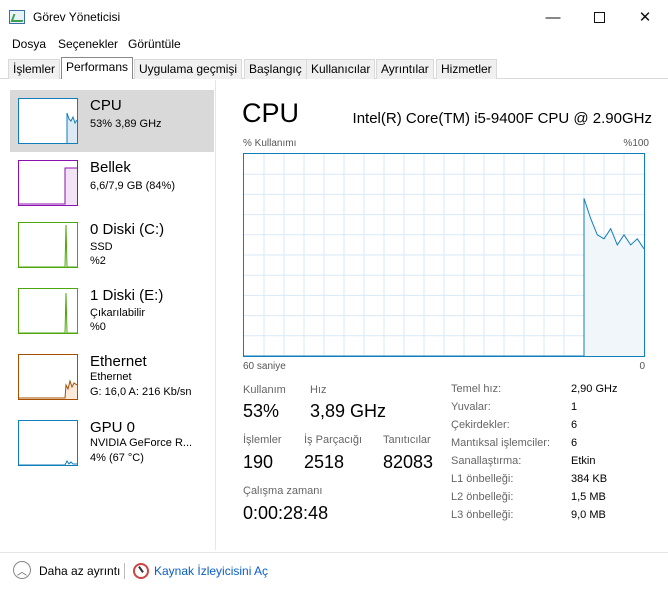  What do you see at coordinates (118, 313) in the screenshot?
I see `sidebar-disk-e-type: Çıkarılabilir` at bounding box center [118, 313].